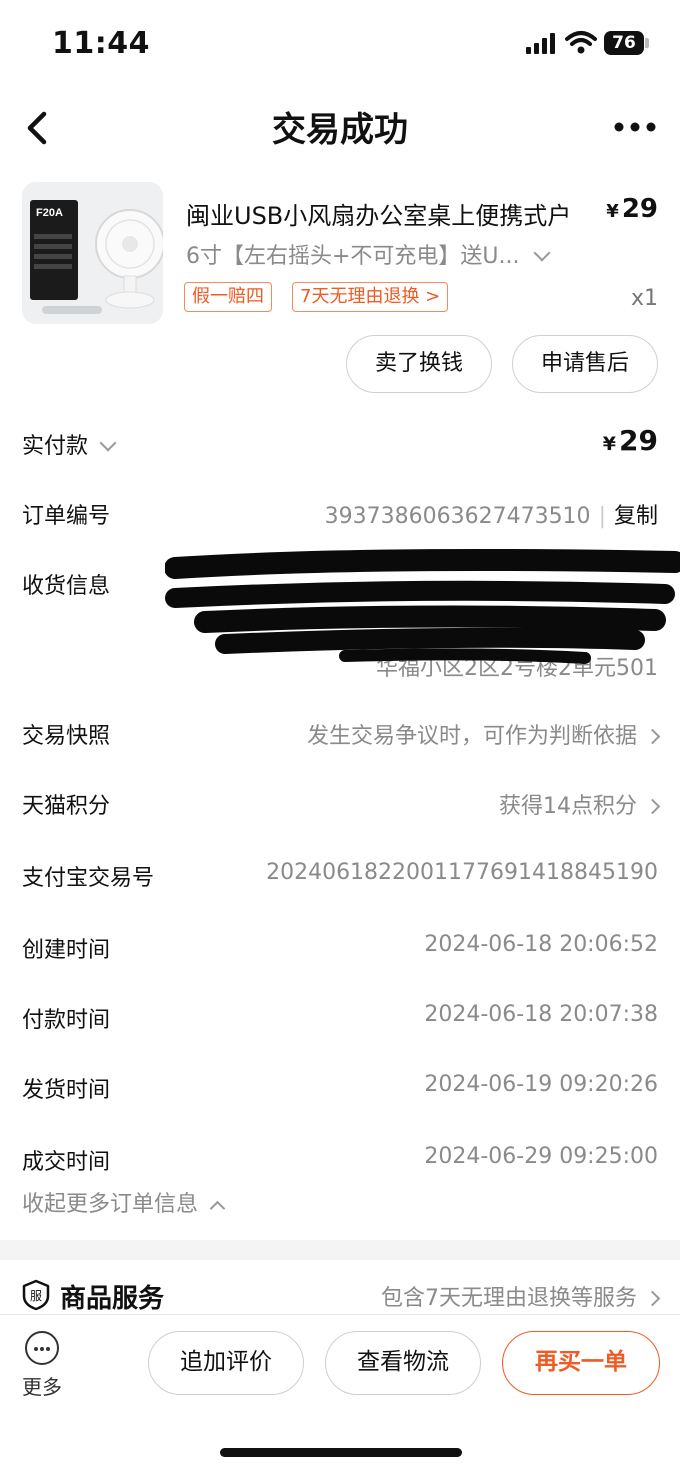 The width and height of the screenshot is (680, 1472). What do you see at coordinates (370, 297) in the screenshot?
I see `tag-7day-return: 7天无理由退换 >` at bounding box center [370, 297].